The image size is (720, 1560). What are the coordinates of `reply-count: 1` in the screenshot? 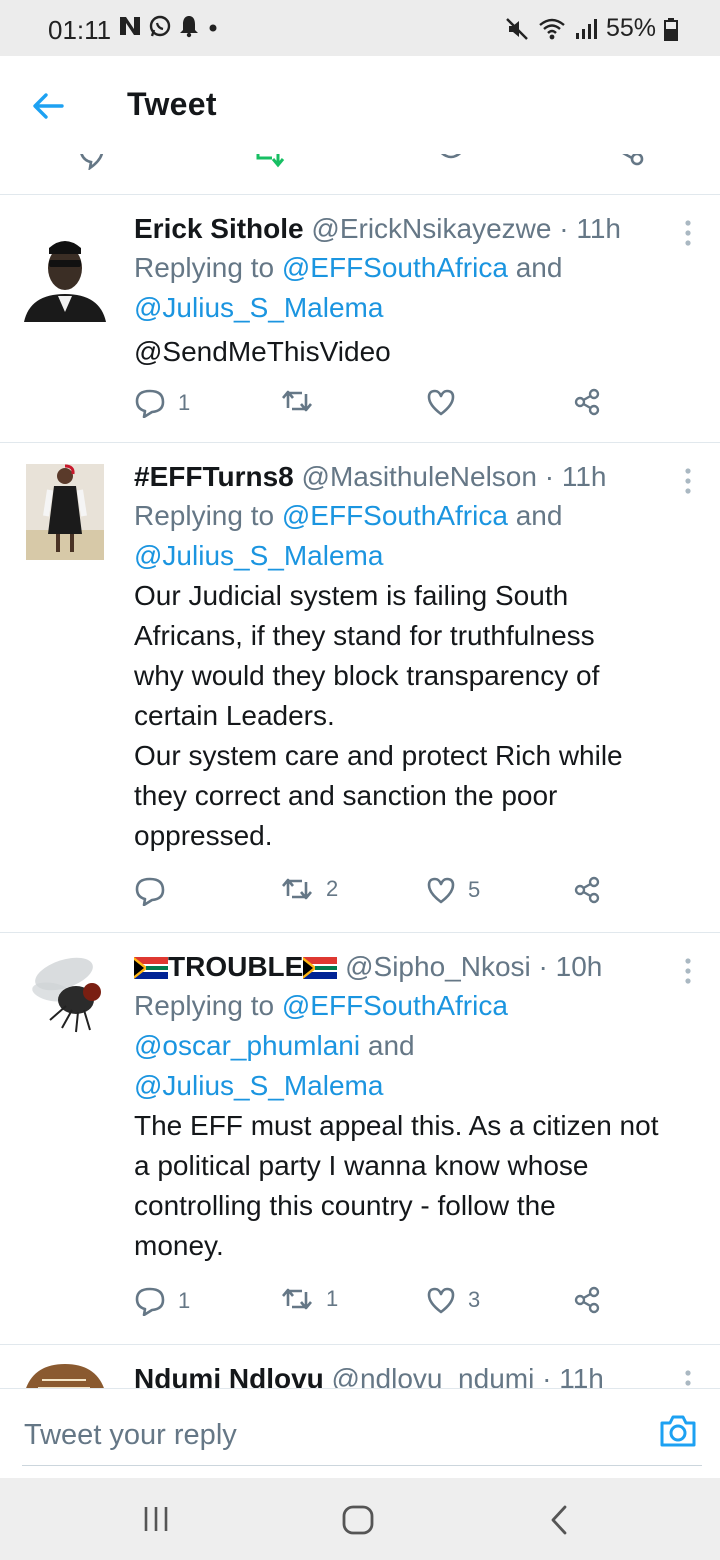 It's located at (184, 1300).